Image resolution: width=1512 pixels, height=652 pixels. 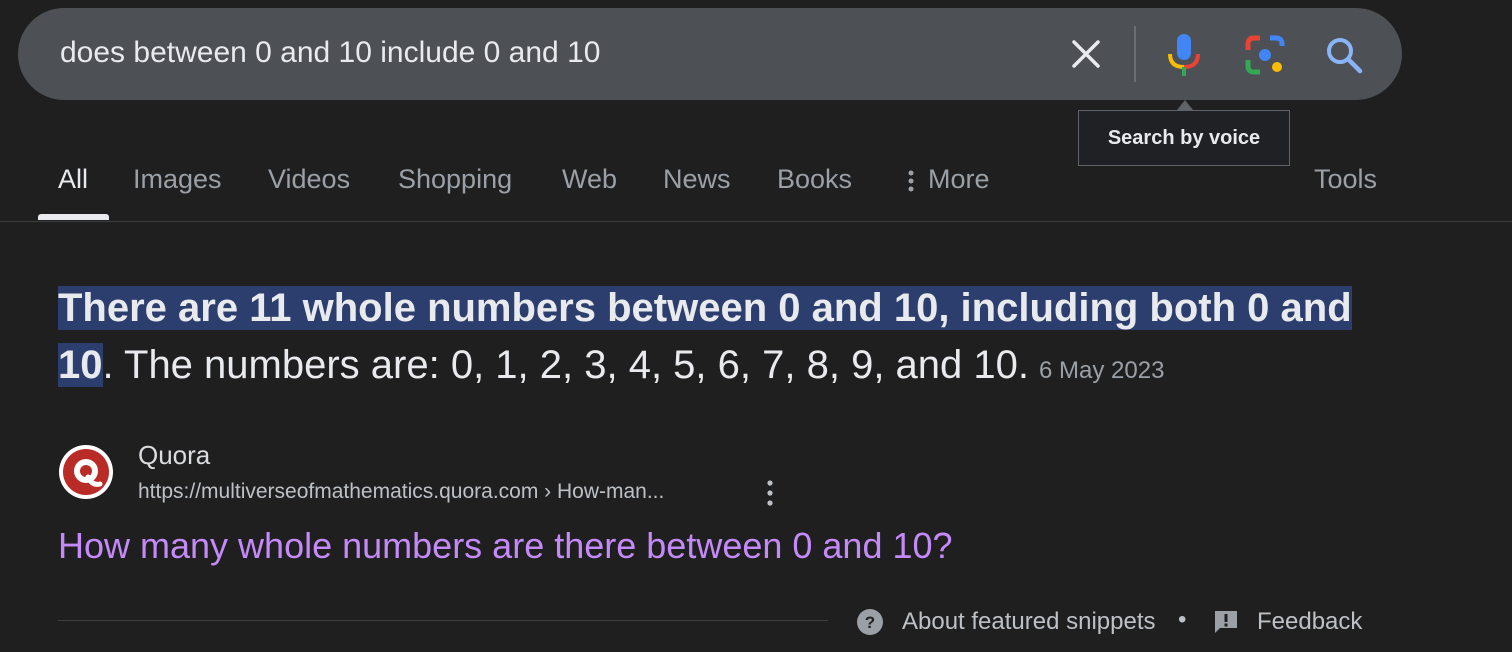 What do you see at coordinates (1345, 179) in the screenshot?
I see `tools-button: Tools` at bounding box center [1345, 179].